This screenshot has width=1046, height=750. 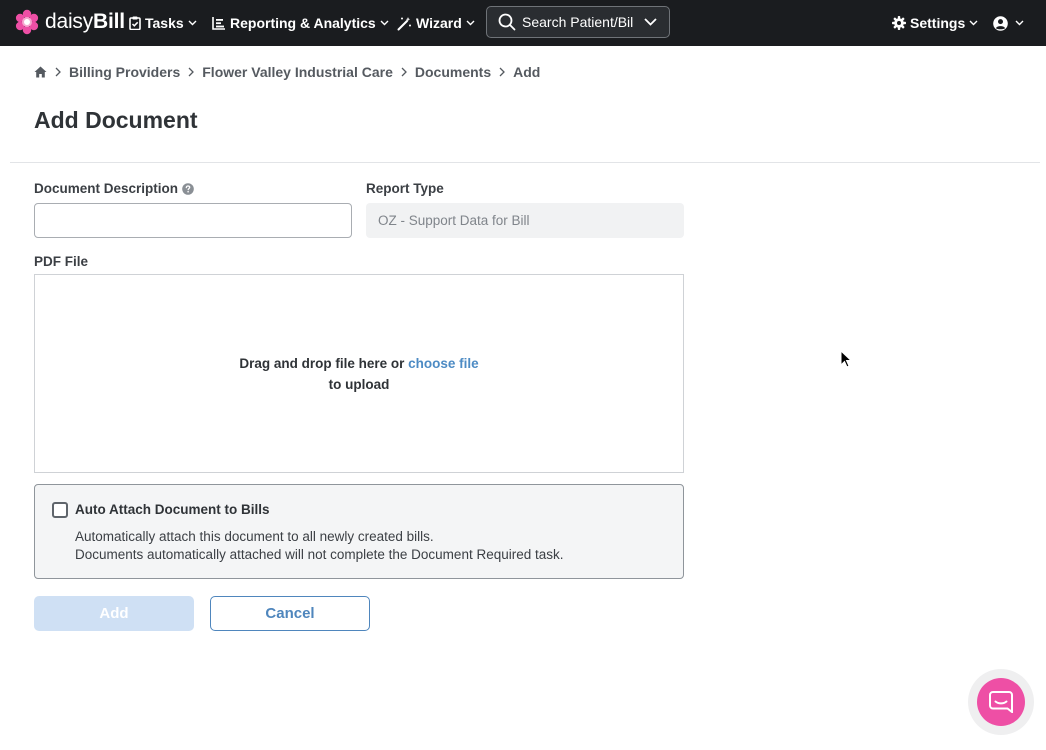 I want to click on breadcrumb-billing-providers: Billing Providers, so click(x=124, y=72).